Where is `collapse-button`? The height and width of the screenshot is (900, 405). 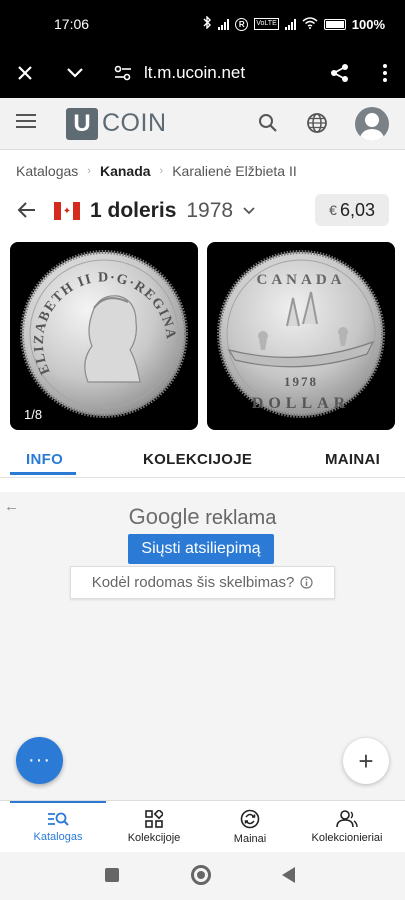
collapse-button is located at coordinates (75, 73).